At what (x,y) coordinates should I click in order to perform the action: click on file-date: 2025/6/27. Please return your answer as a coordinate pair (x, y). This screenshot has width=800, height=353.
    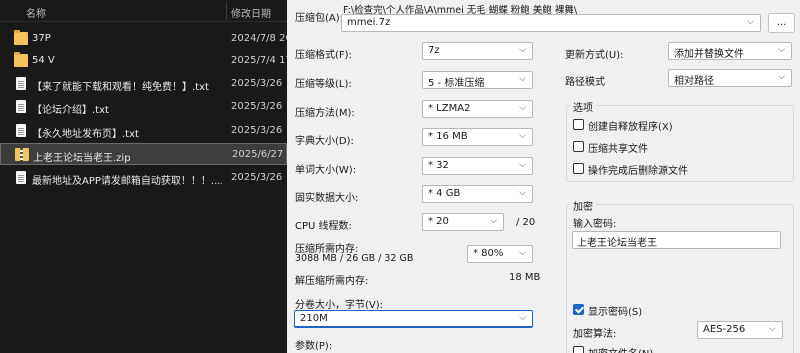
    Looking at the image, I should click on (258, 154).